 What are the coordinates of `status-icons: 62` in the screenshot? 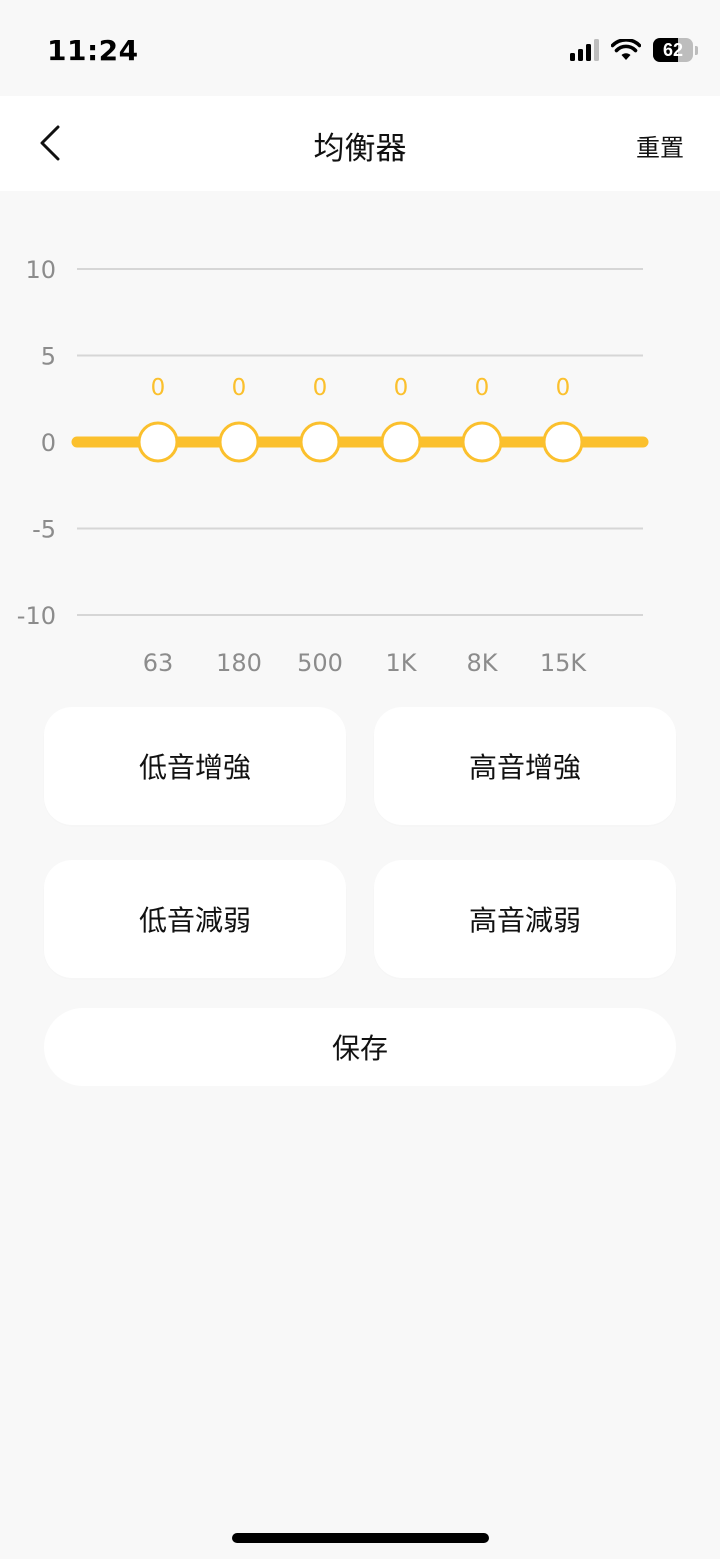 It's located at (634, 50).